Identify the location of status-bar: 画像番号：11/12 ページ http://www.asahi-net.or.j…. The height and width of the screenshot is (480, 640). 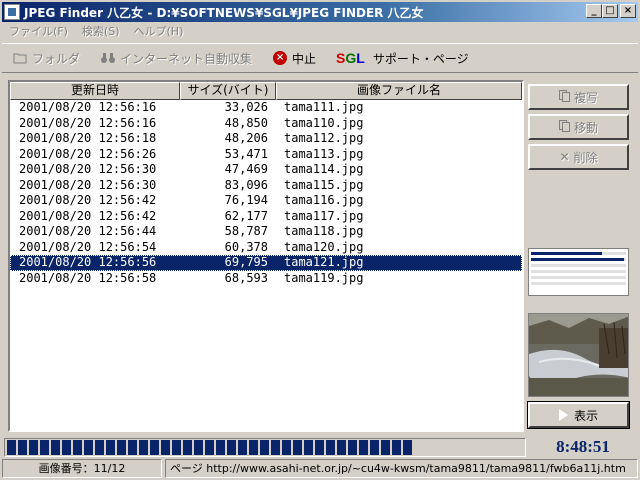
(320, 468).